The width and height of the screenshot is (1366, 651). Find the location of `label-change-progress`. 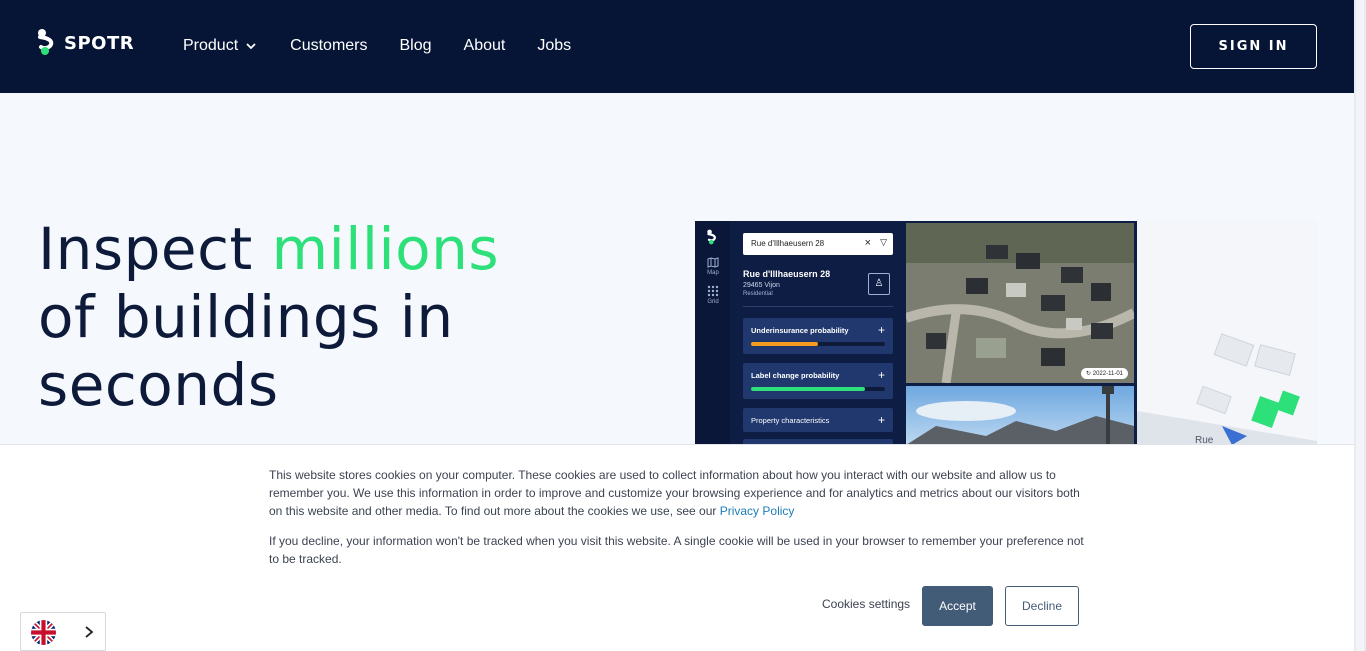

label-change-progress is located at coordinates (818, 389).